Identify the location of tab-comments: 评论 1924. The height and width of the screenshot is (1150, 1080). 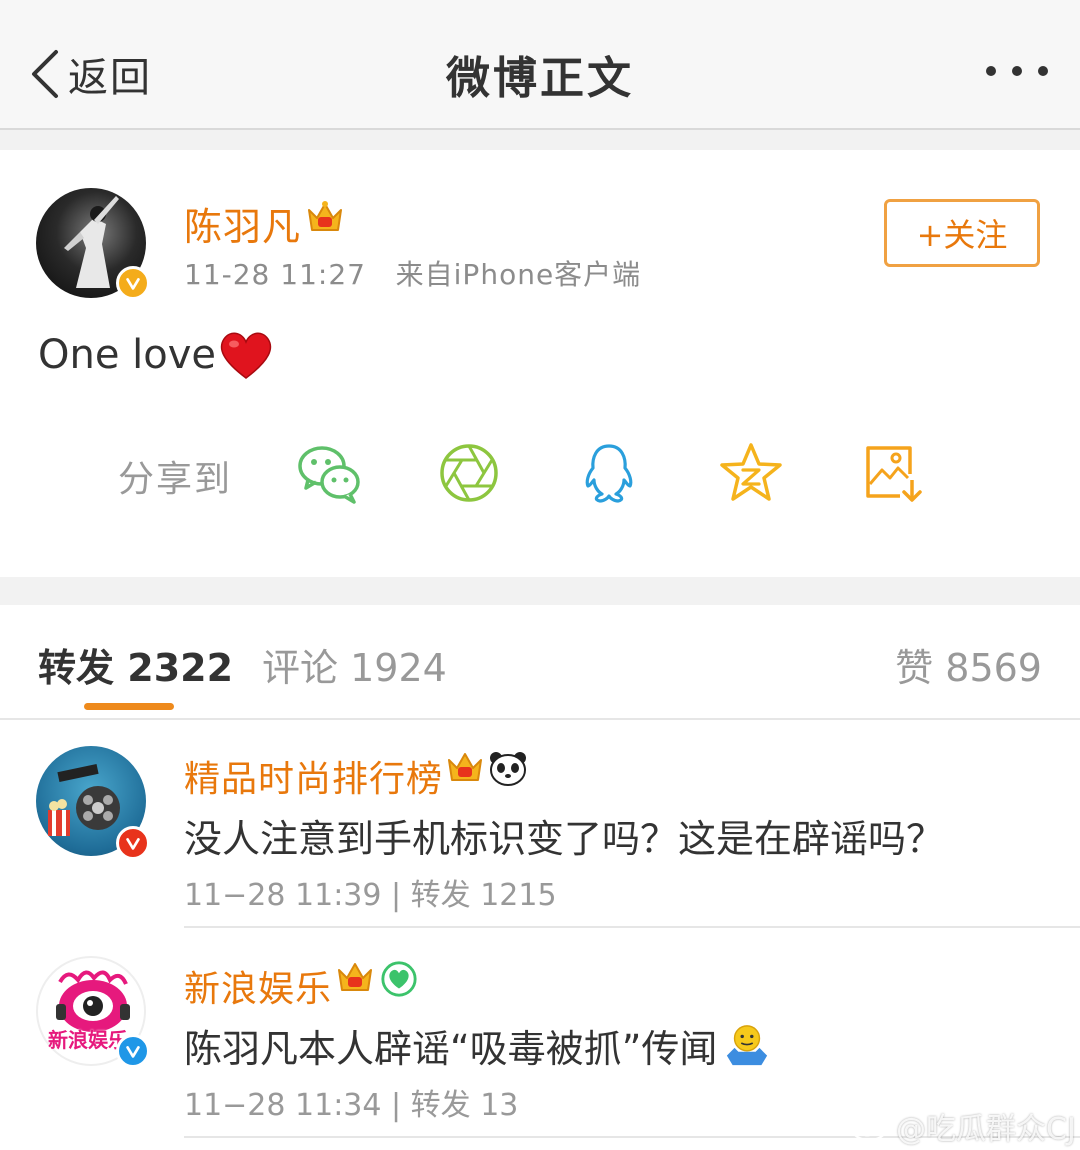
(354, 664).